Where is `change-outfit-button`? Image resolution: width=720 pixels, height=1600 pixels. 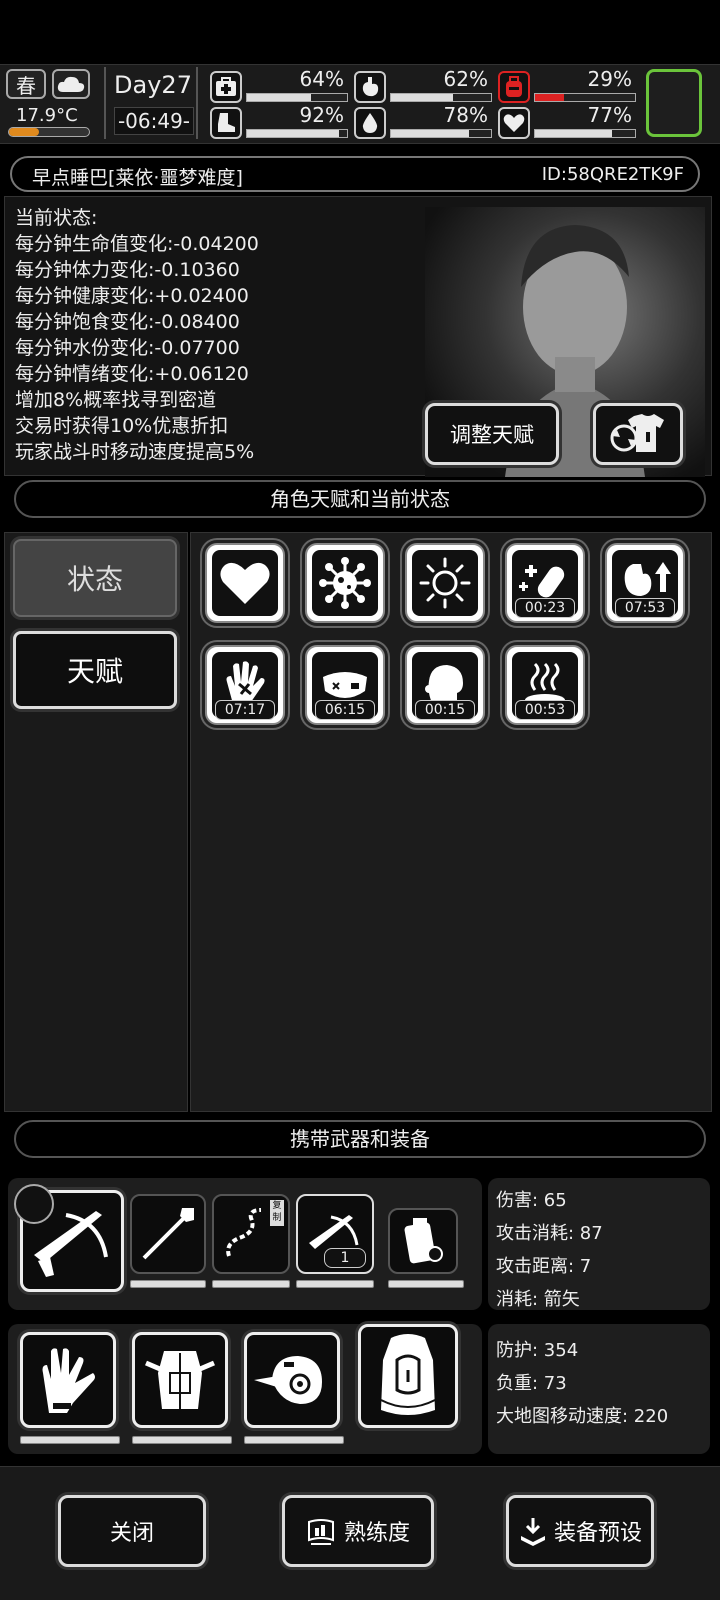 change-outfit-button is located at coordinates (638, 434).